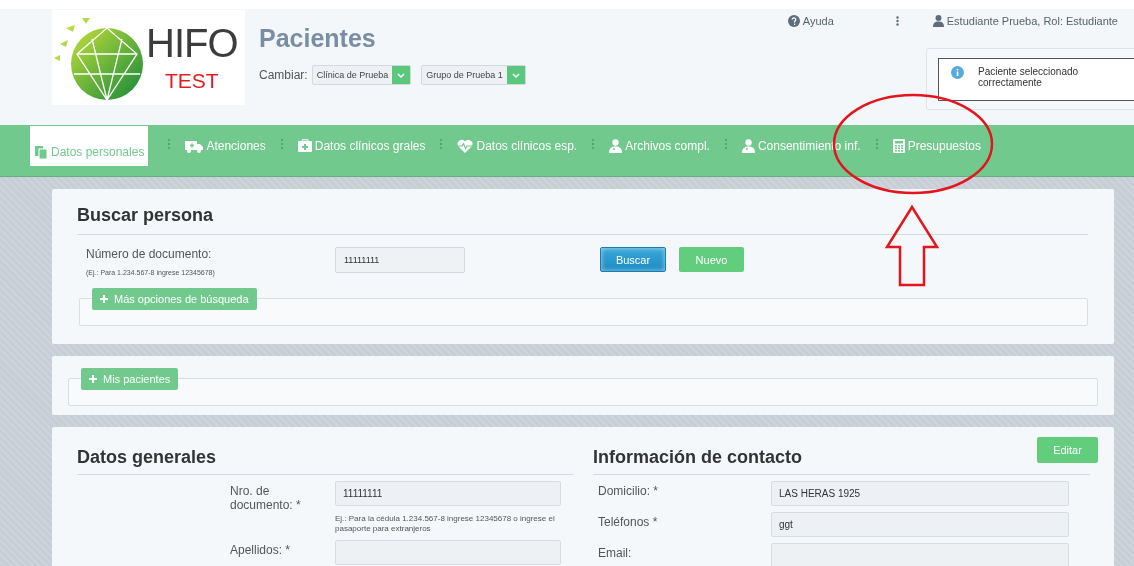 The width and height of the screenshot is (1134, 566). What do you see at coordinates (473, 75) in the screenshot?
I see `select-field: Grupo de Prueba 1` at bounding box center [473, 75].